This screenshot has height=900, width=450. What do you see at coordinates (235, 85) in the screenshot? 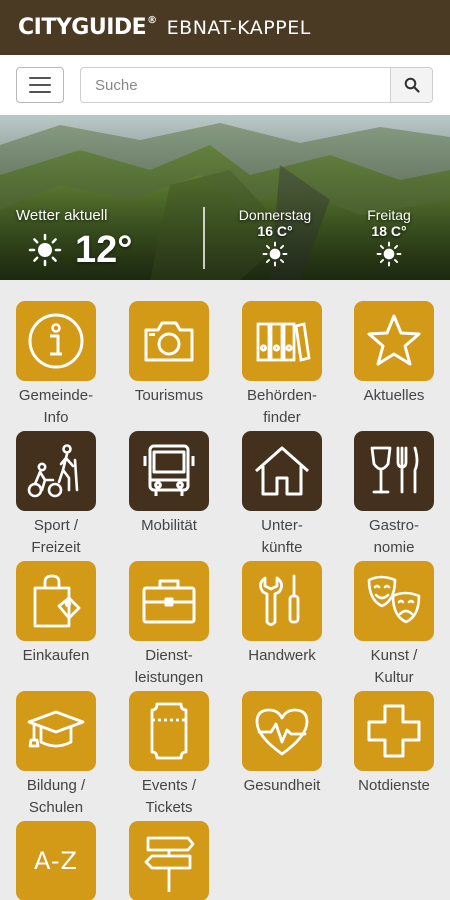
I see `search-input` at bounding box center [235, 85].